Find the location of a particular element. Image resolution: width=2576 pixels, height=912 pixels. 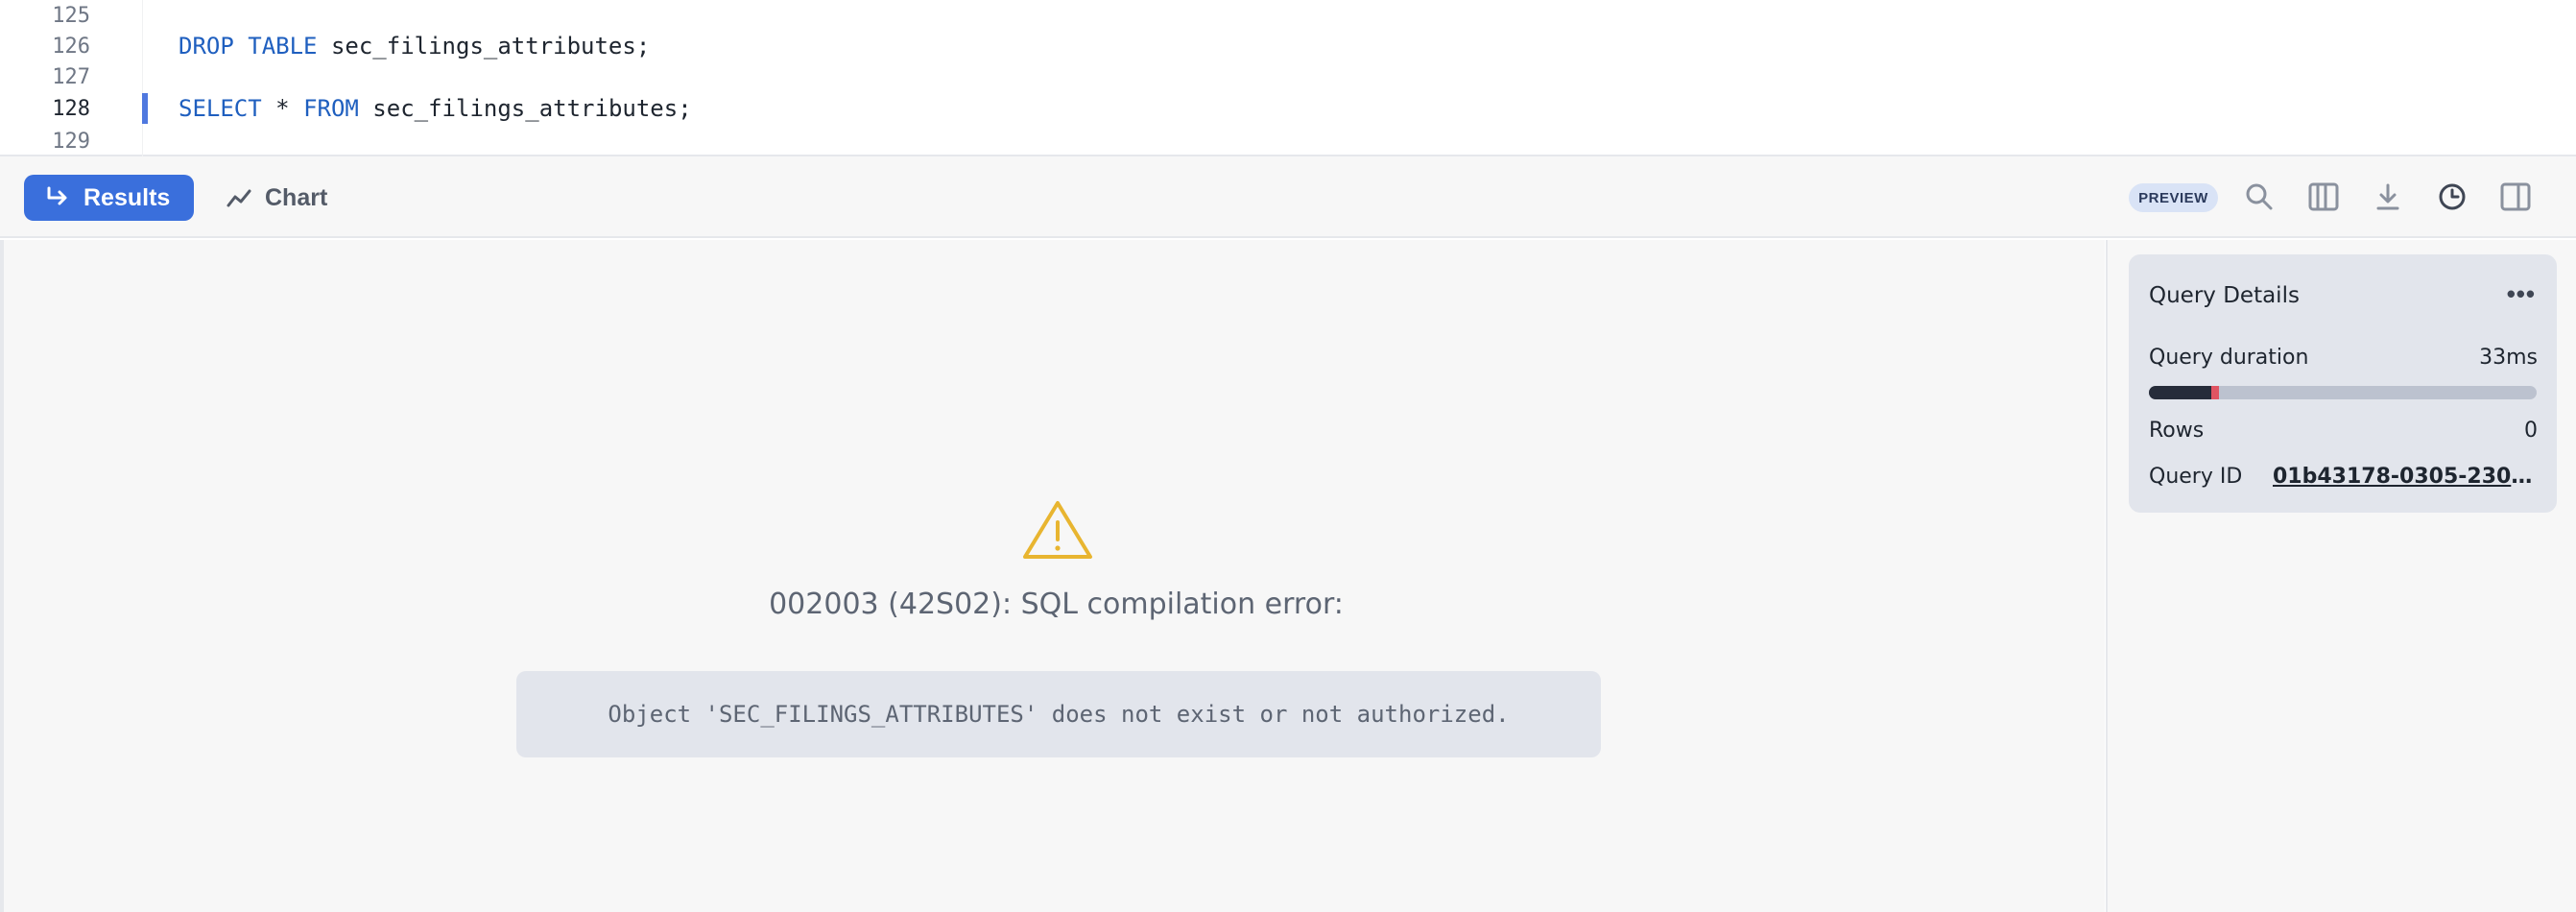

line-number: 127 is located at coordinates (71, 76).